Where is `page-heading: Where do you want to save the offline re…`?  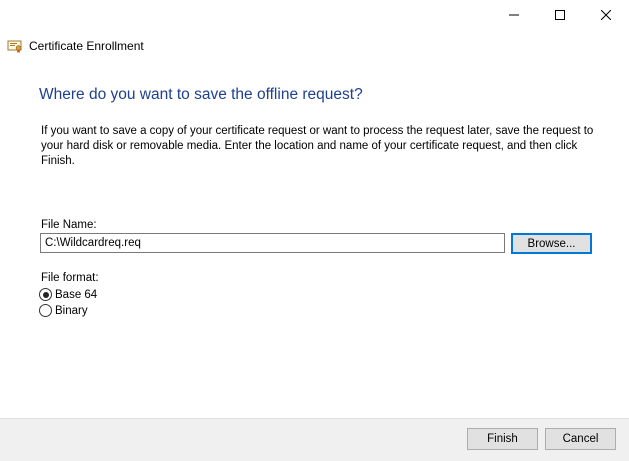
page-heading: Where do you want to save the offline re… is located at coordinates (201, 94).